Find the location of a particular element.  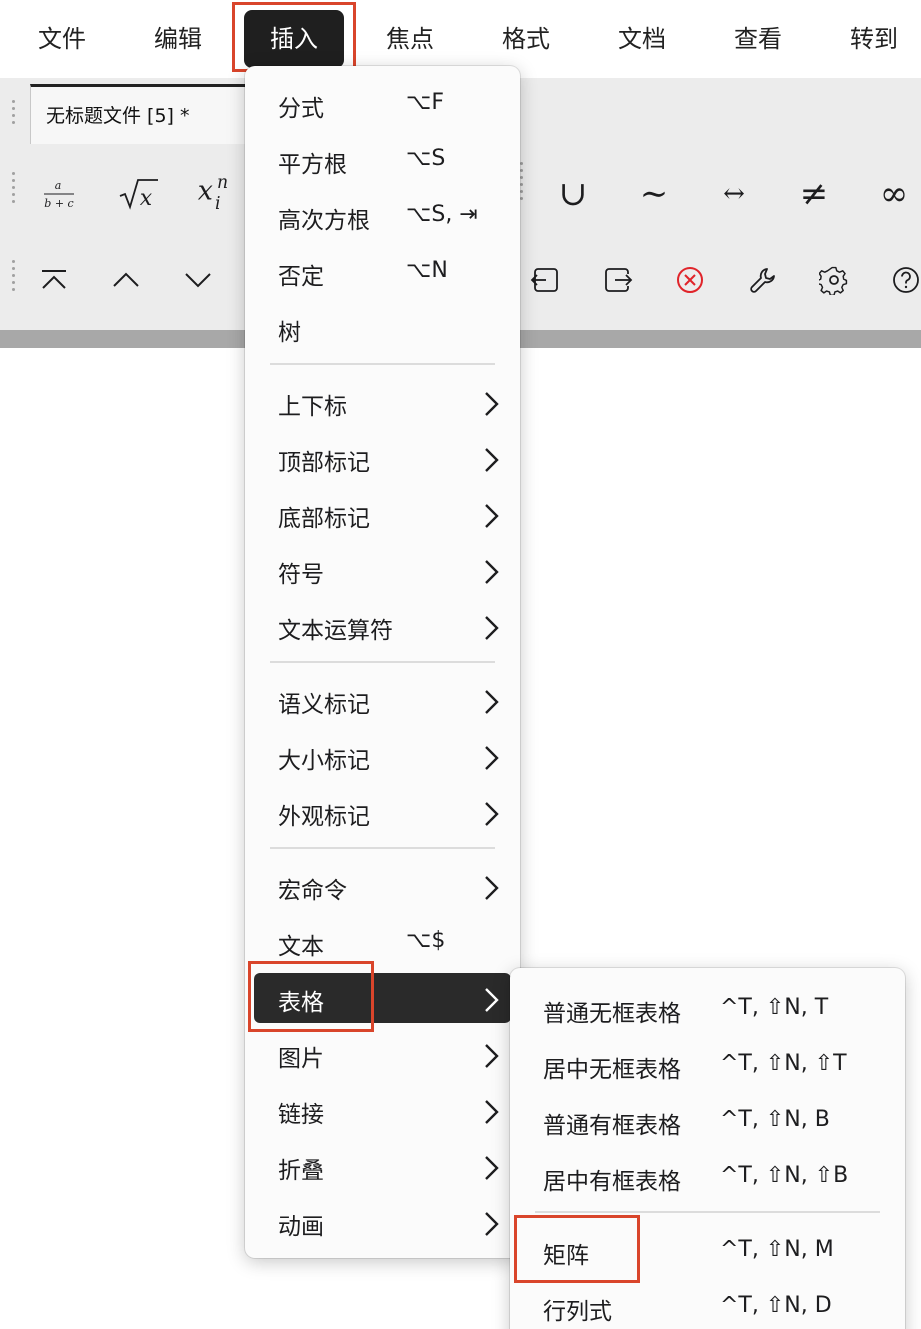

menu-item-table: 表格 is located at coordinates (382, 998).